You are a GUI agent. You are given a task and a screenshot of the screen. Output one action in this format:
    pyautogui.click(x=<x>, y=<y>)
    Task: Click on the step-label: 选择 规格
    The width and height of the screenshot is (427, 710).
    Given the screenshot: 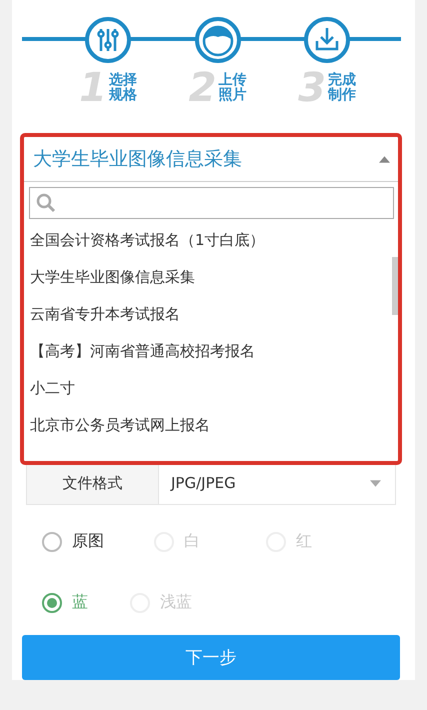 What is the action you would take?
    pyautogui.click(x=122, y=88)
    